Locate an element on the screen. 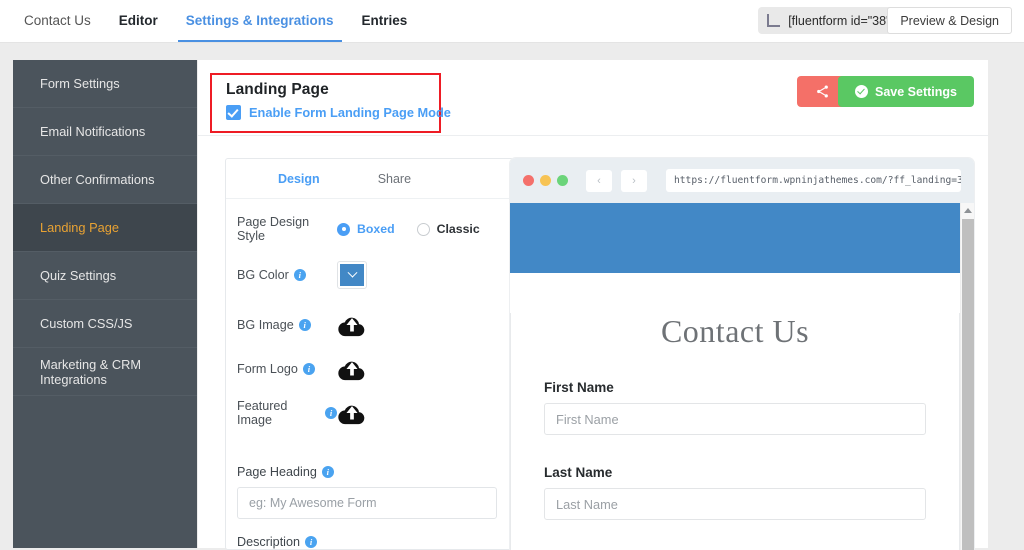  bg-image-label: BG Image i is located at coordinates (287, 325).